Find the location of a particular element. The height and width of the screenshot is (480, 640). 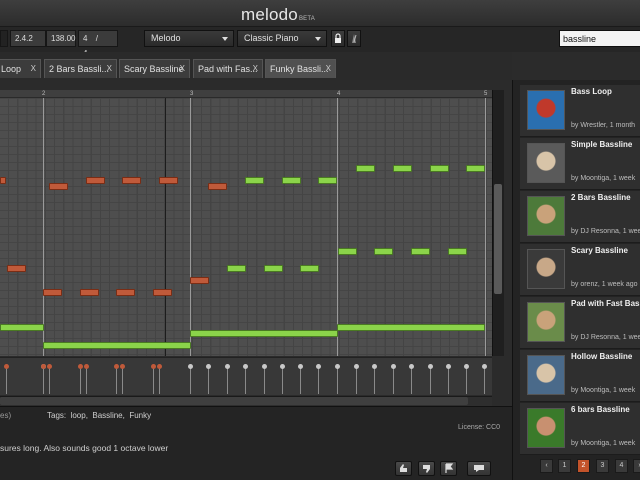

velocity-lane is located at coordinates (246, 376).